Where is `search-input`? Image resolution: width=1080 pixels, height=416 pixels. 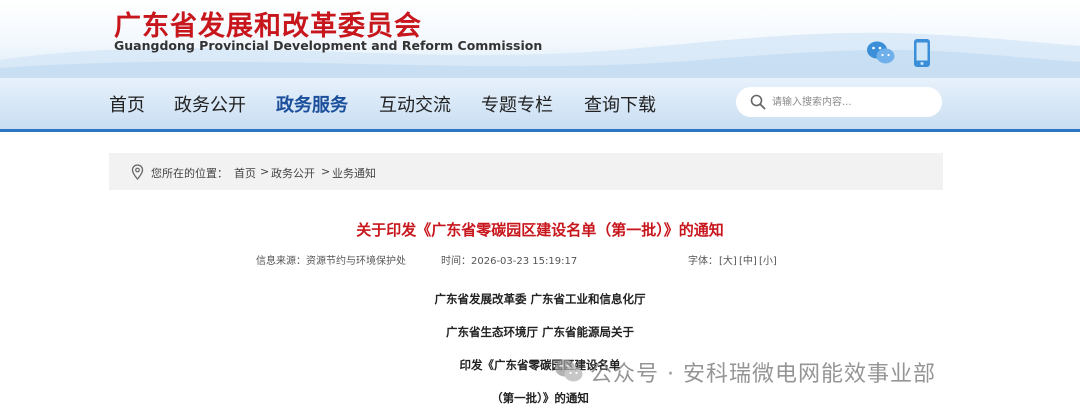 search-input is located at coordinates (852, 102).